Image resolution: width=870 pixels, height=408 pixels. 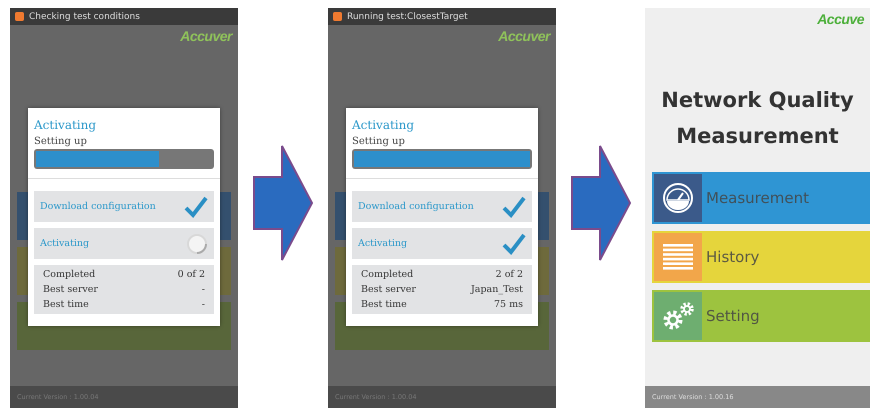 What do you see at coordinates (497, 289) in the screenshot?
I see `stat-value: Japan_Test` at bounding box center [497, 289].